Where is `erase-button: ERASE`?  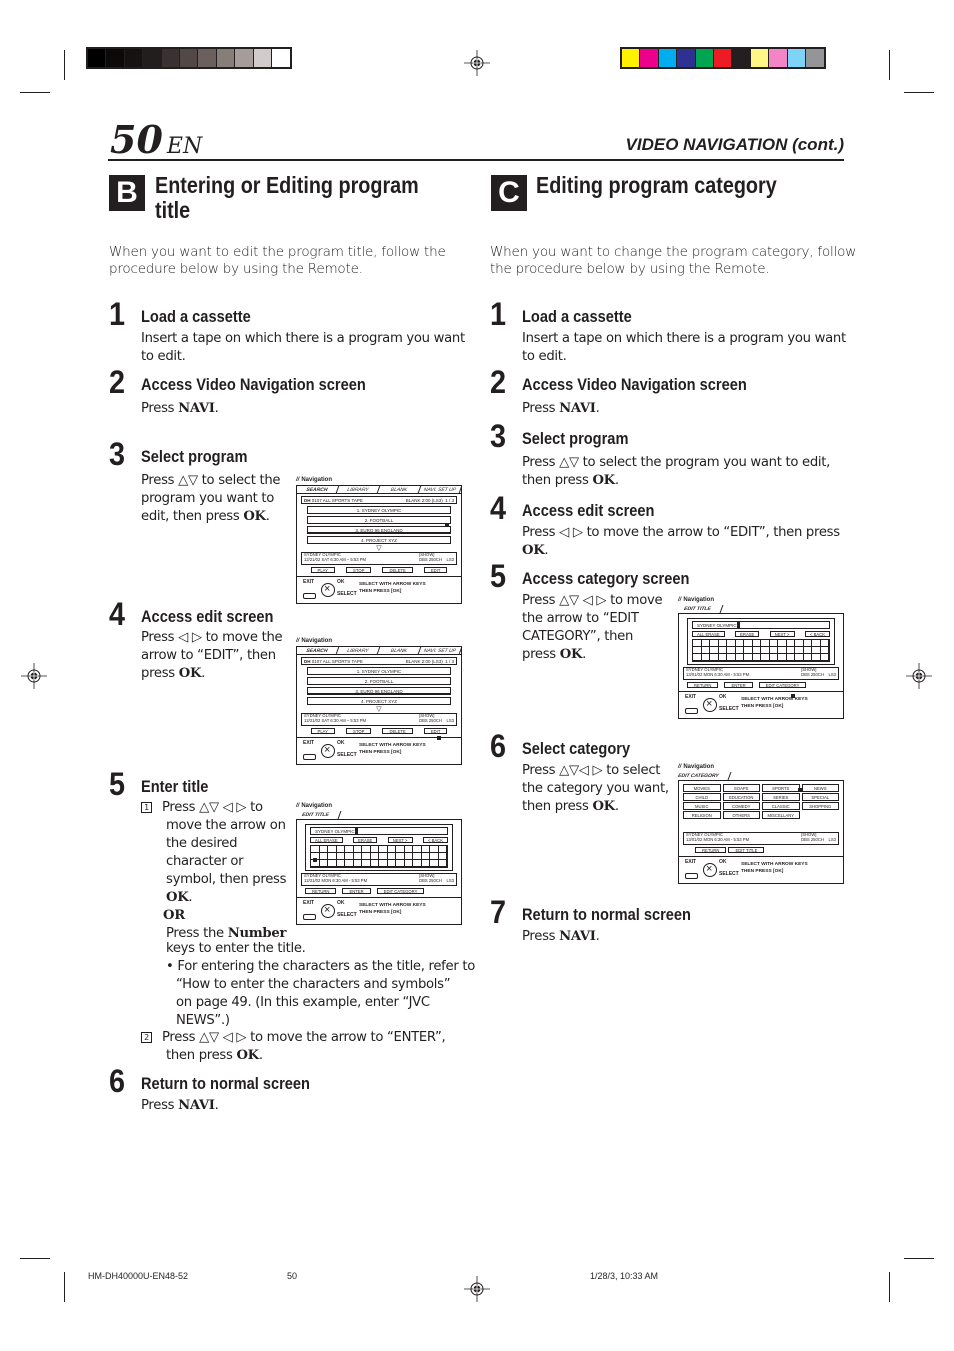
erase-button: ERASE is located at coordinates (365, 840).